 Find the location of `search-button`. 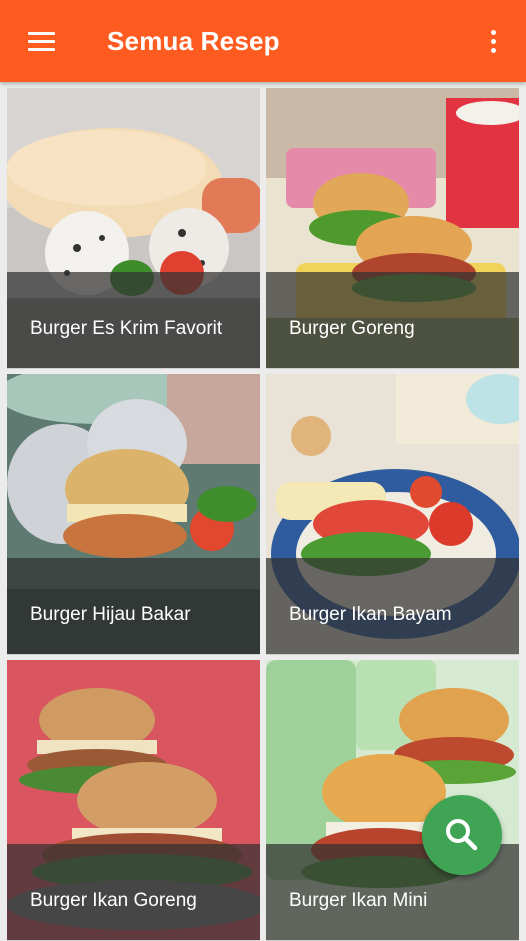

search-button is located at coordinates (462, 835).